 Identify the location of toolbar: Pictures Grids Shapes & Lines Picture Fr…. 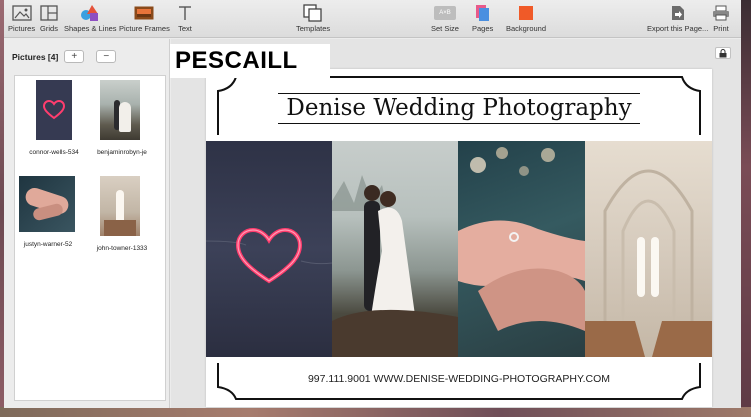
(372, 19).